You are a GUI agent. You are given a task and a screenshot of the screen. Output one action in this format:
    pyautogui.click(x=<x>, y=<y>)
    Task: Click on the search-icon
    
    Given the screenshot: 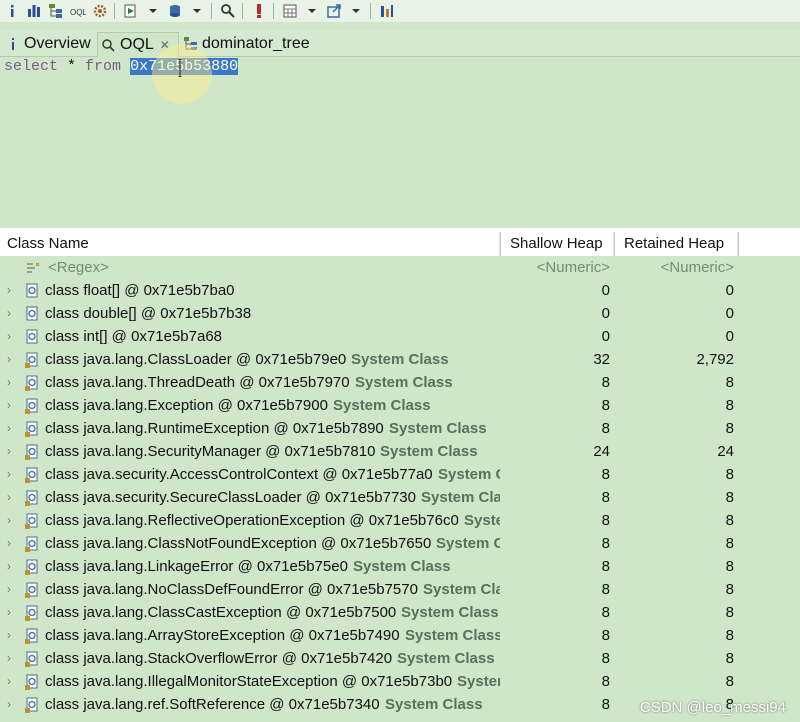 What is the action you would take?
    pyautogui.click(x=228, y=11)
    